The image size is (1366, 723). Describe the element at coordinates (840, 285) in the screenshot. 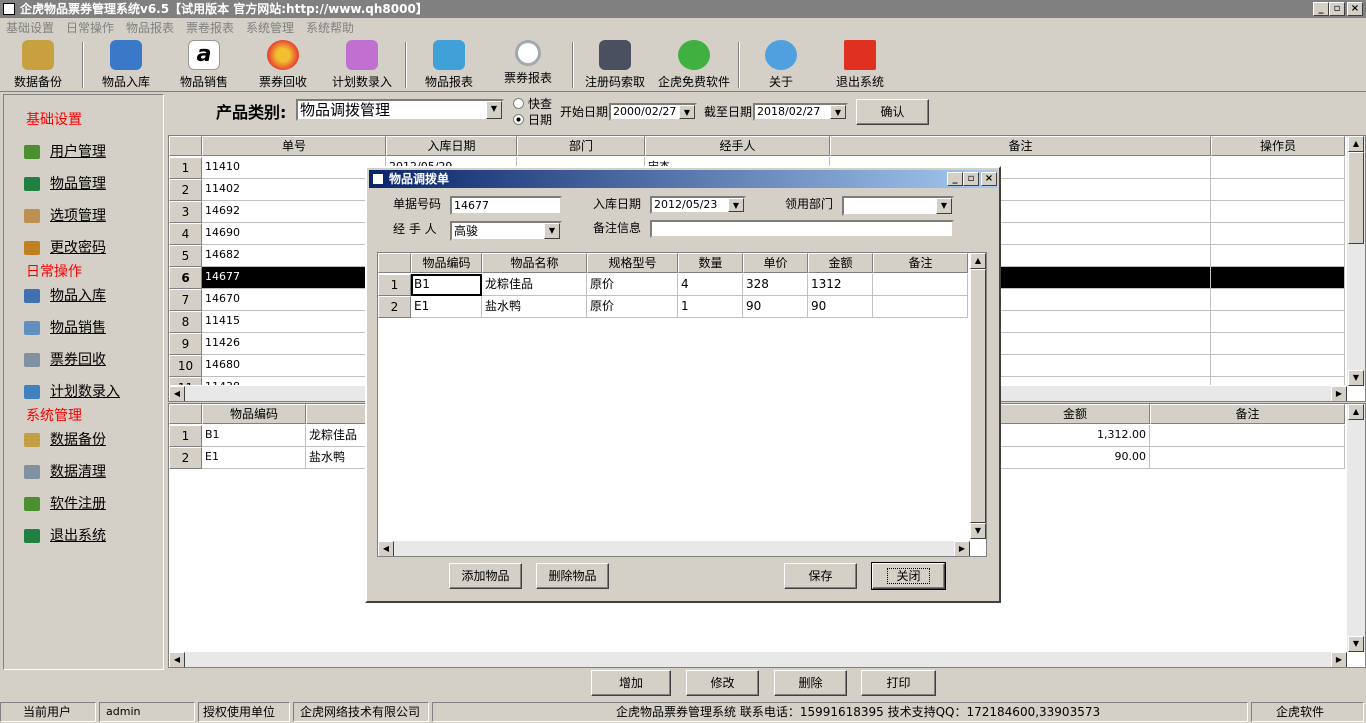

I see `cell-amount: 1312` at that location.